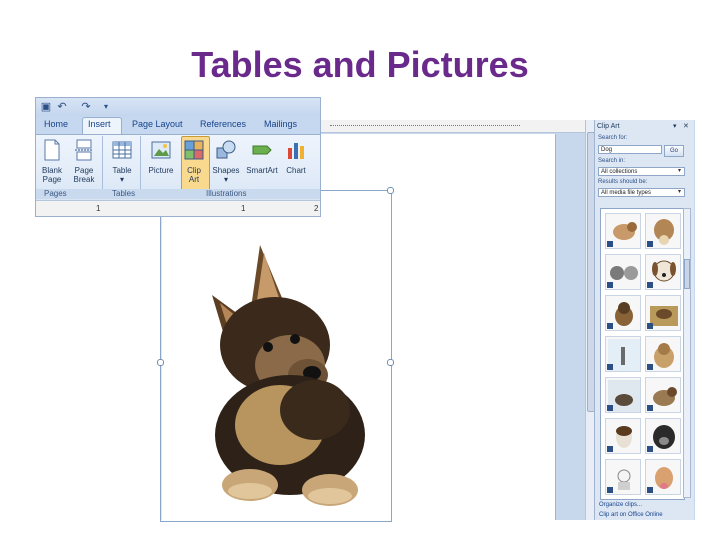 This screenshot has width=720, height=540. I want to click on clip-art-pane-title: Clip Art, so click(608, 126).